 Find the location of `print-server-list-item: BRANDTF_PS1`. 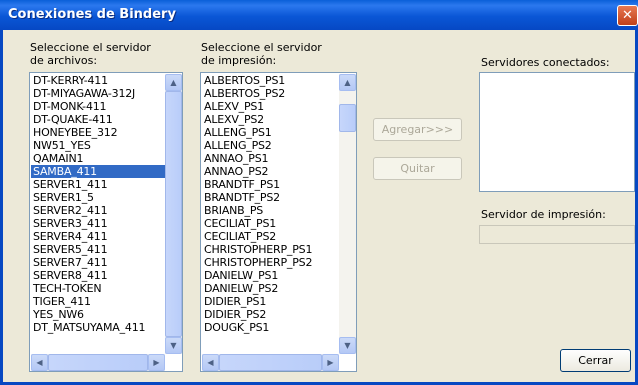

print-server-list-item: BRANDTF_PS1 is located at coordinates (270, 184).